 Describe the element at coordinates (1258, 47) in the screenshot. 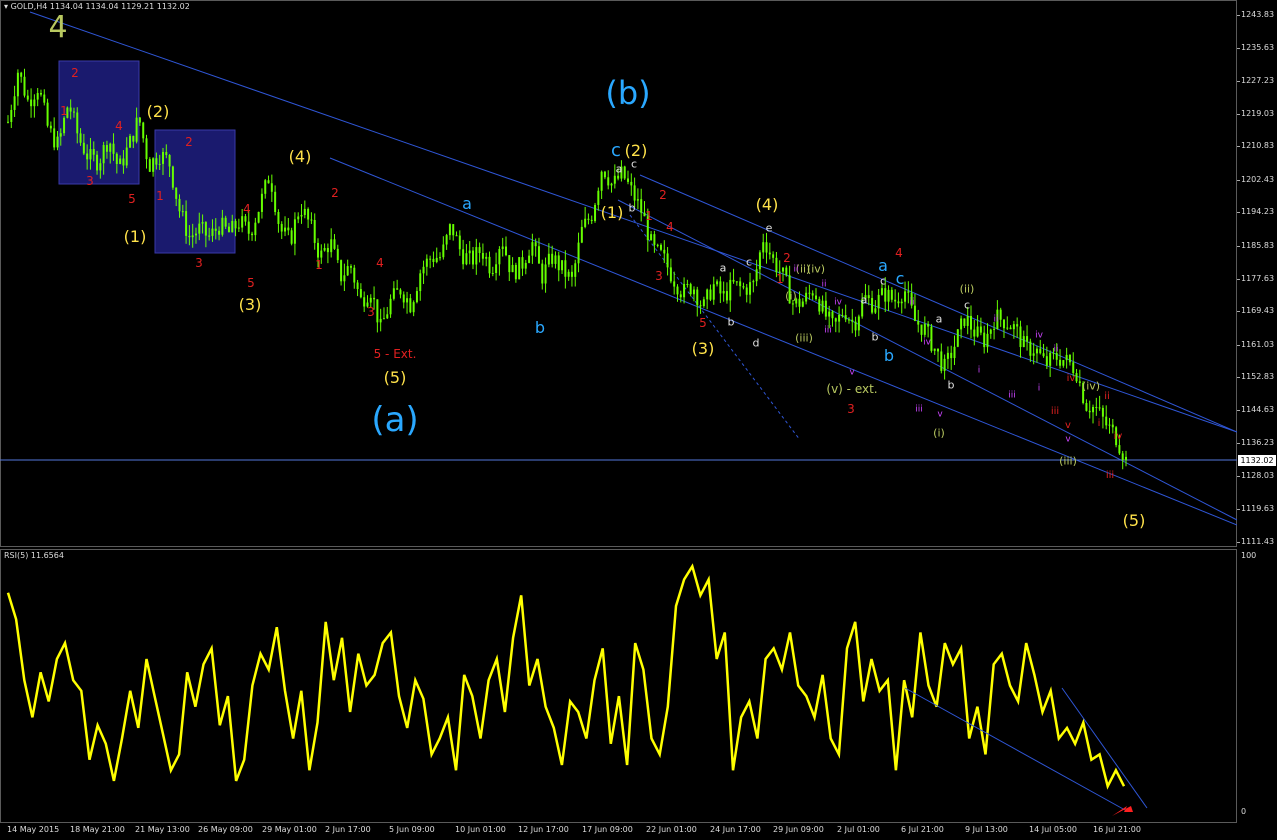

I see `price-axis-label: 1235.63` at that location.